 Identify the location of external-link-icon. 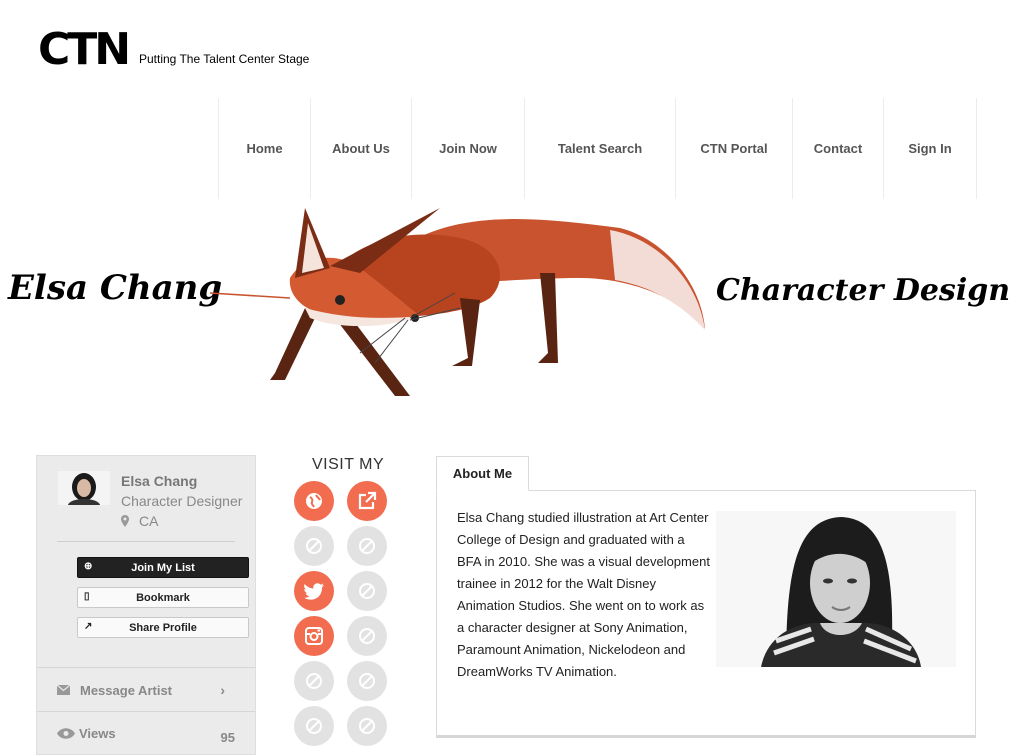
(367, 500).